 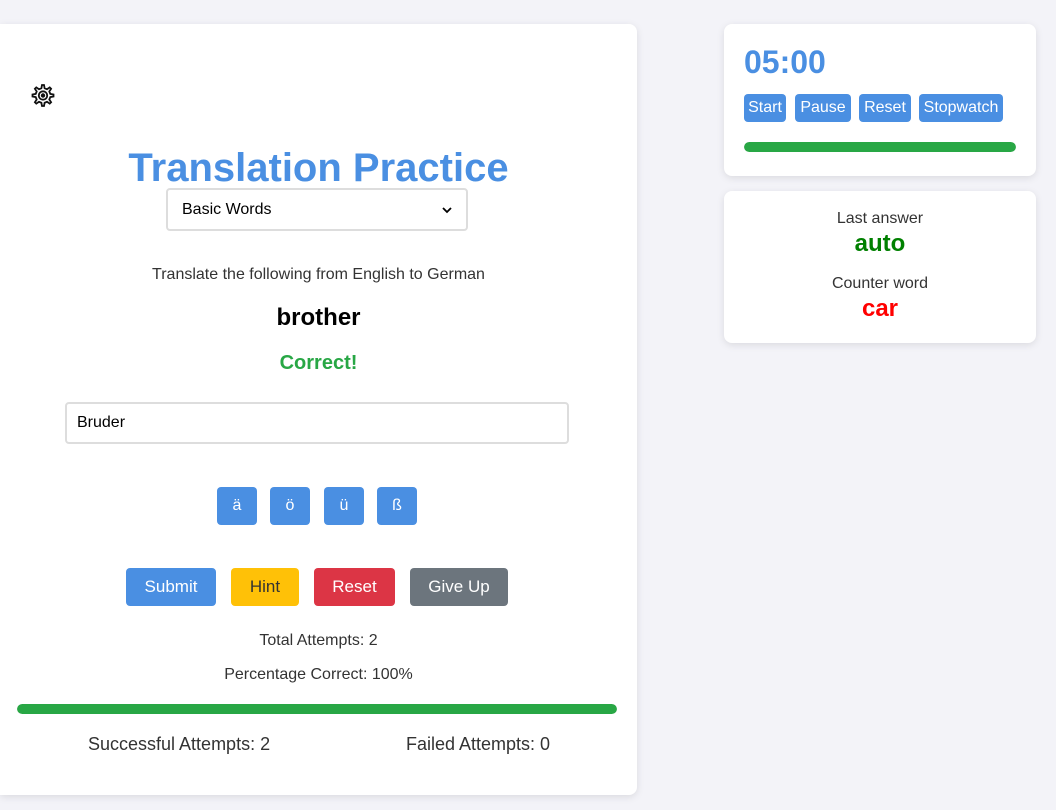 What do you see at coordinates (880, 267) in the screenshot?
I see `info-card: Last answer auto Counter word car` at bounding box center [880, 267].